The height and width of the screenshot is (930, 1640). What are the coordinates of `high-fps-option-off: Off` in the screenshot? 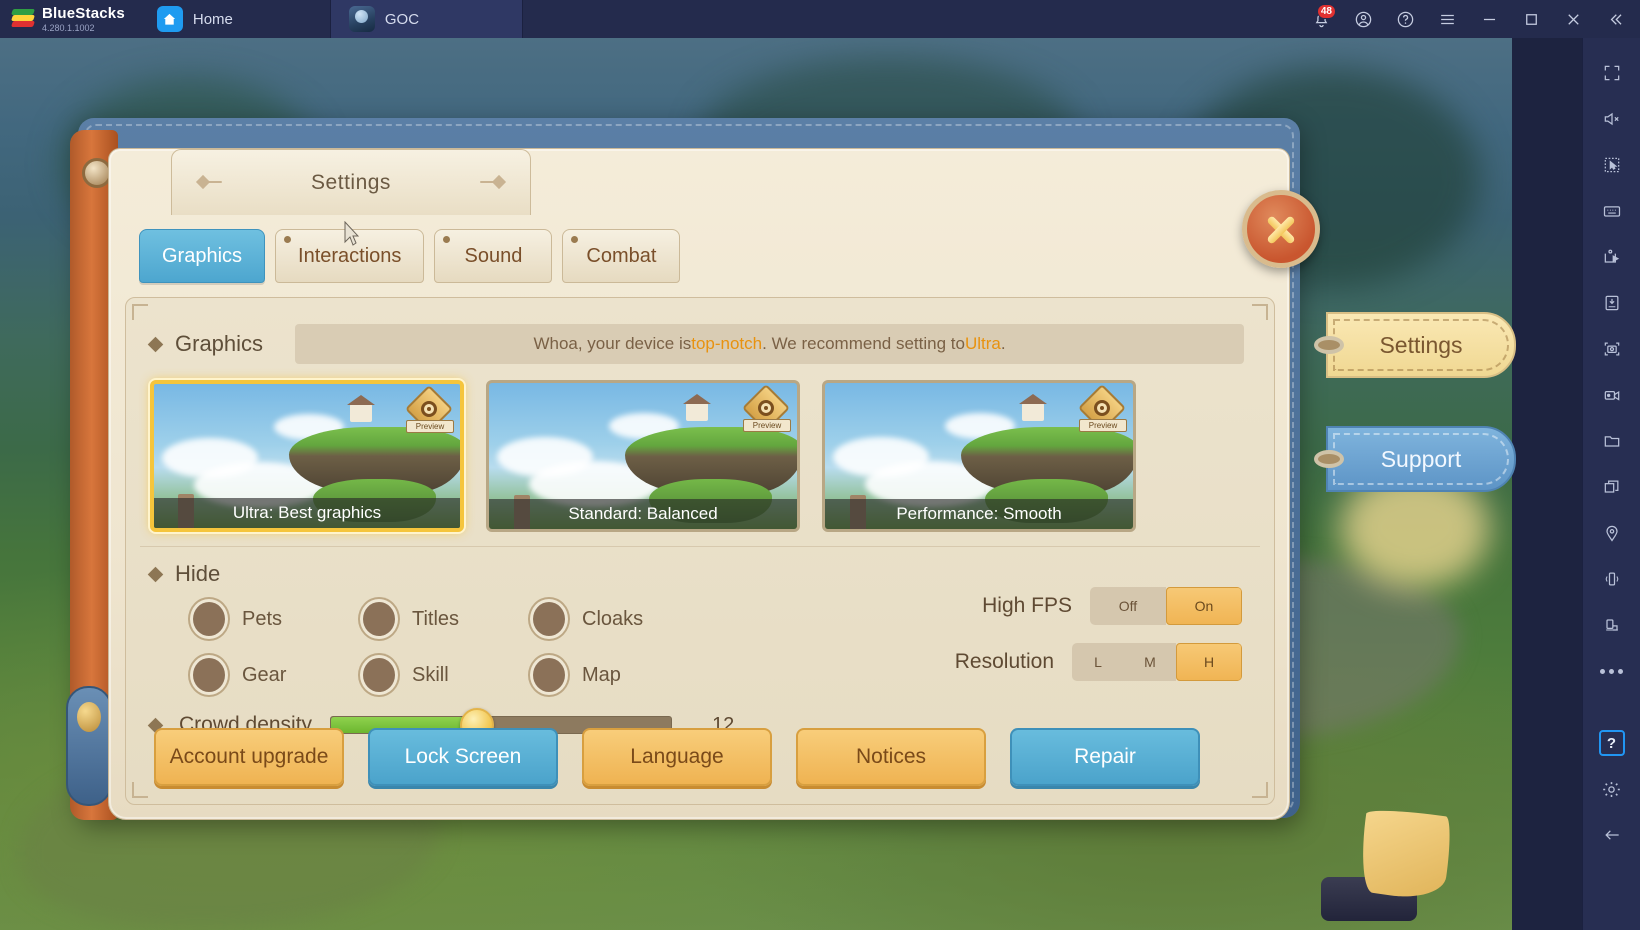 It's located at (1128, 606).